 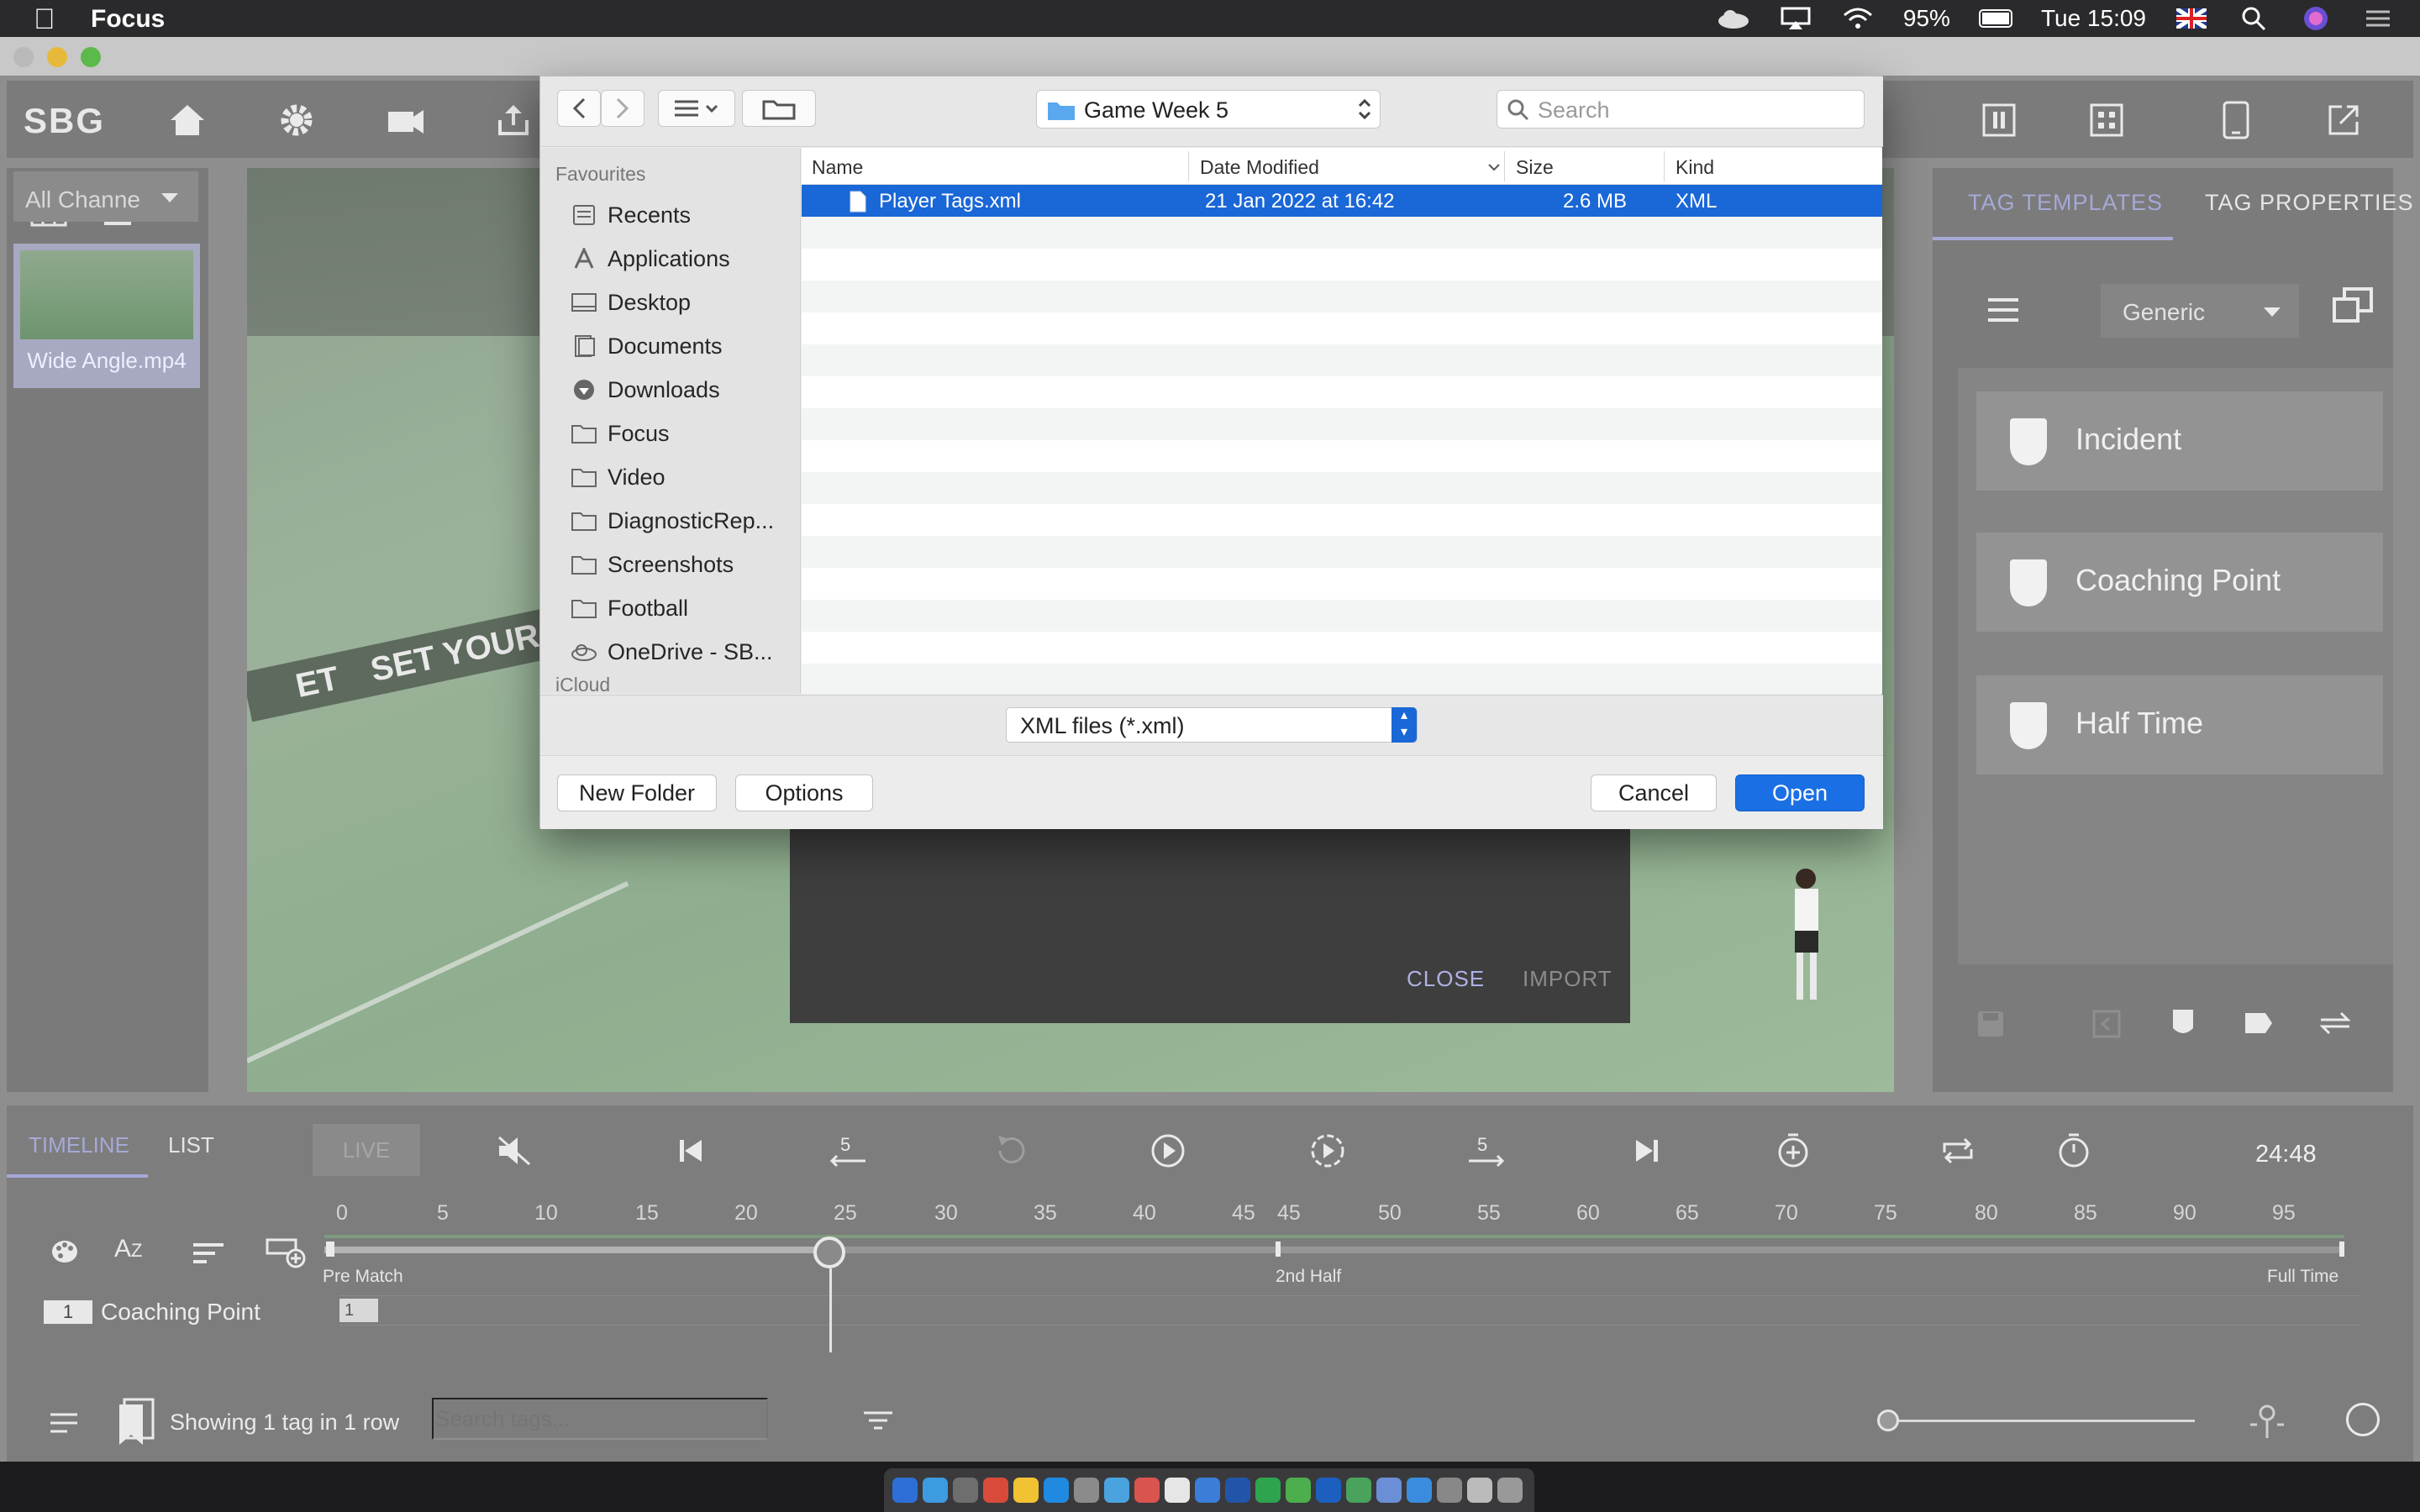 What do you see at coordinates (191, 1145) in the screenshot?
I see `tab-list: LIST` at bounding box center [191, 1145].